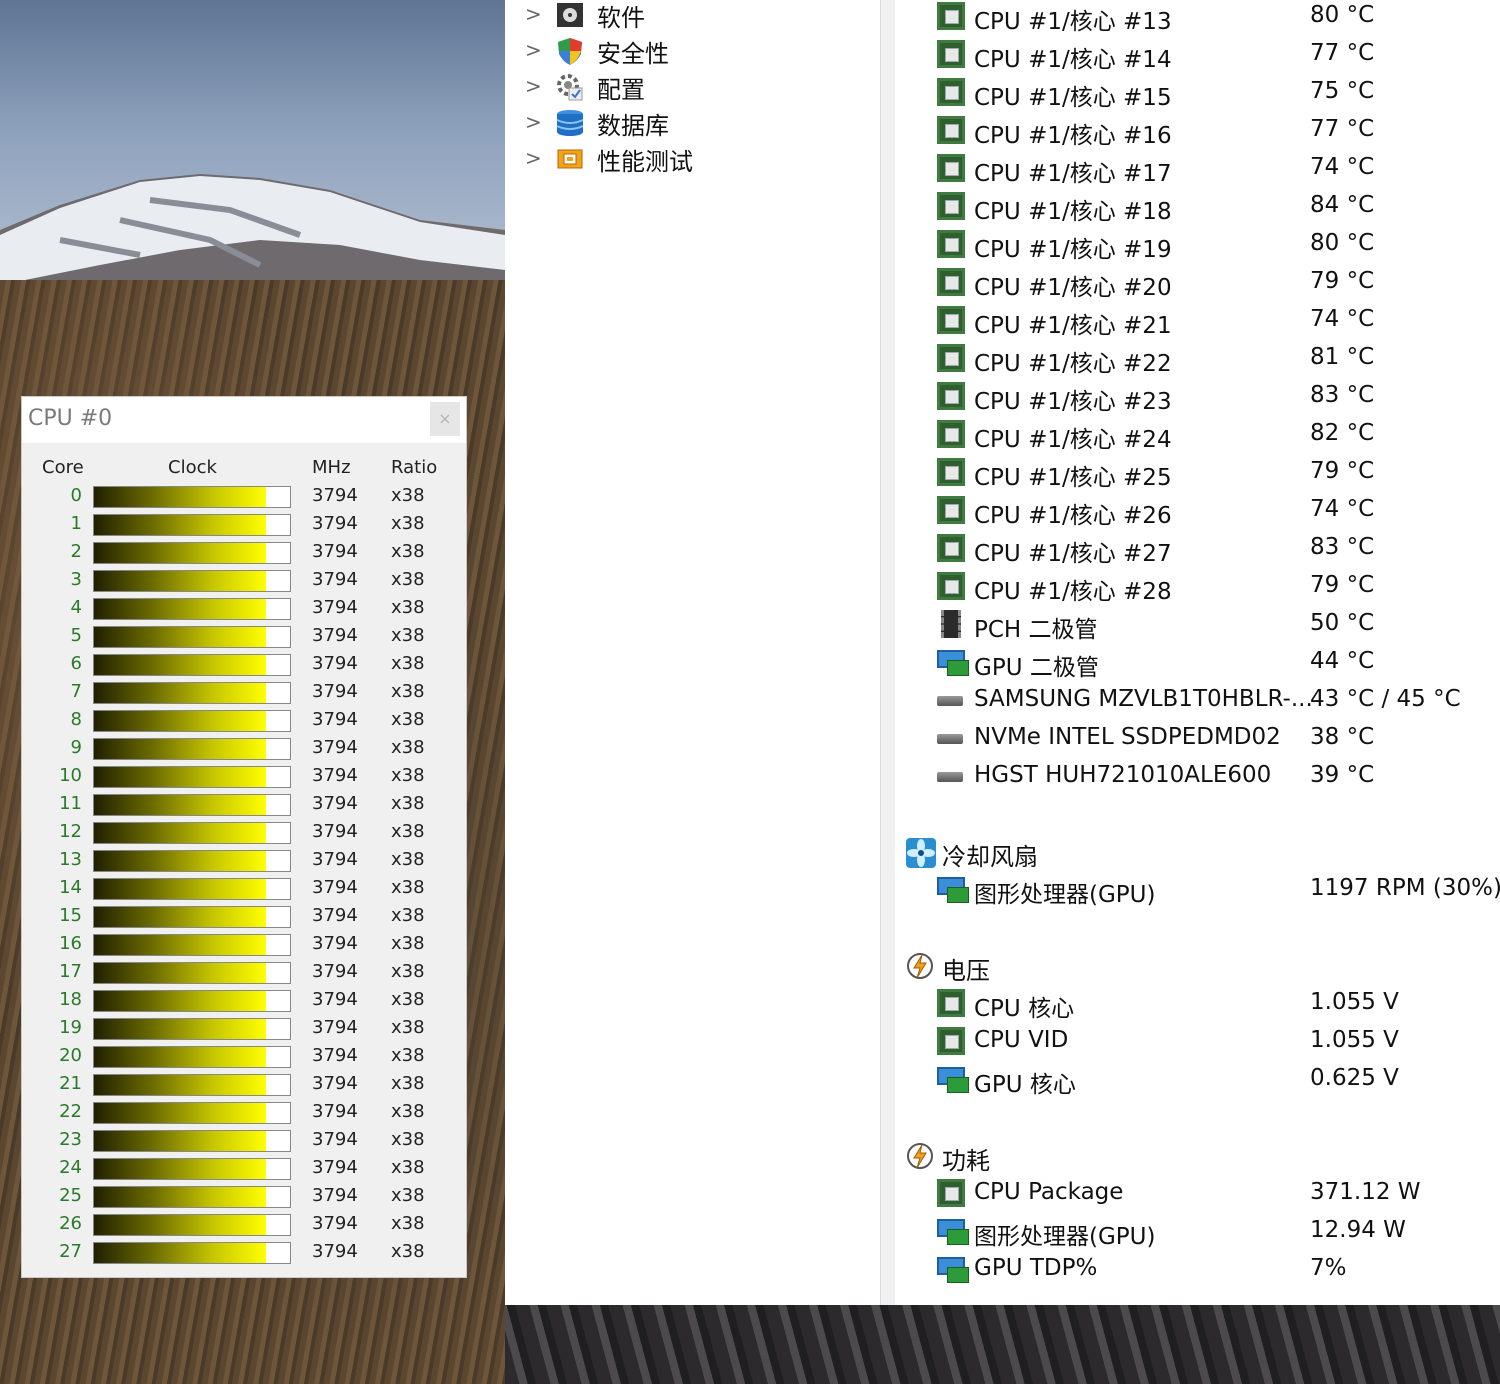 This screenshot has height=1384, width=1500. What do you see at coordinates (244, 1057) in the screenshot?
I see `core-row: 20 3794 x38` at bounding box center [244, 1057].